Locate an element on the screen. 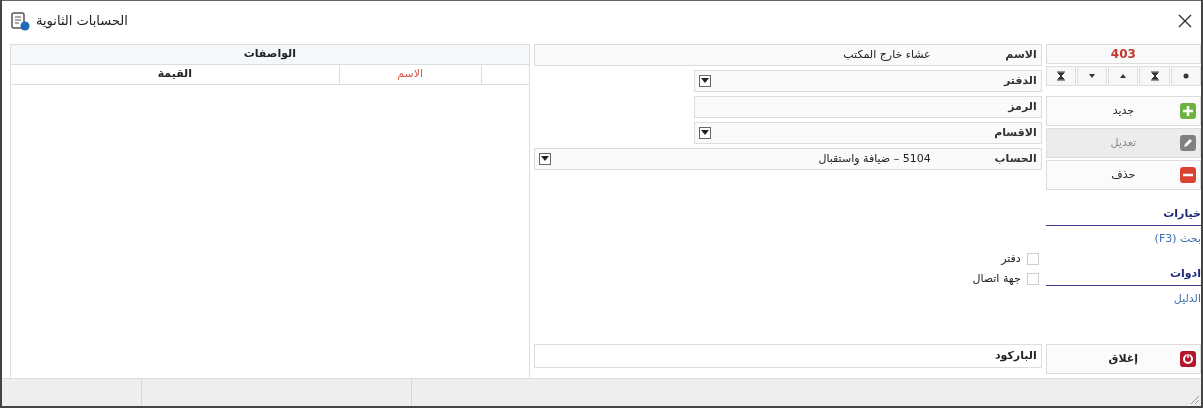 This screenshot has width=1203, height=408. first-record-icon is located at coordinates (1060, 76).